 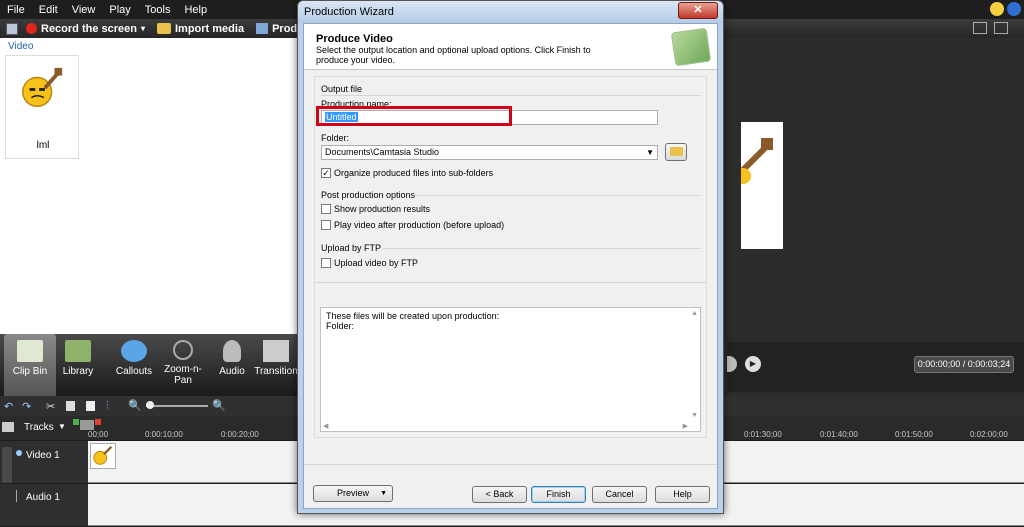 What do you see at coordinates (177, 406) in the screenshot?
I see `zoom-slider` at bounding box center [177, 406].